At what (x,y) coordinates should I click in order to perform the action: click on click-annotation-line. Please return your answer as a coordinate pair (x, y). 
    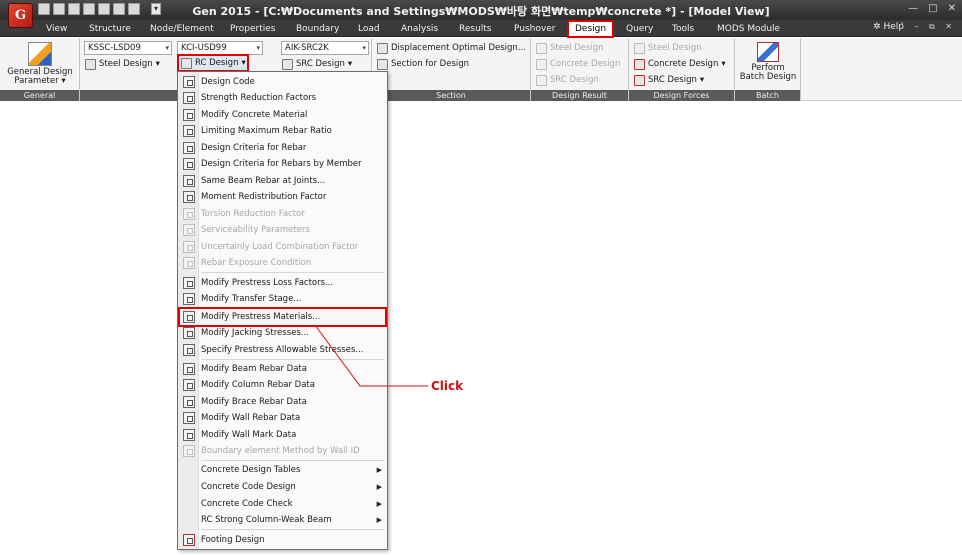
    Looking at the image, I should click on (371, 355).